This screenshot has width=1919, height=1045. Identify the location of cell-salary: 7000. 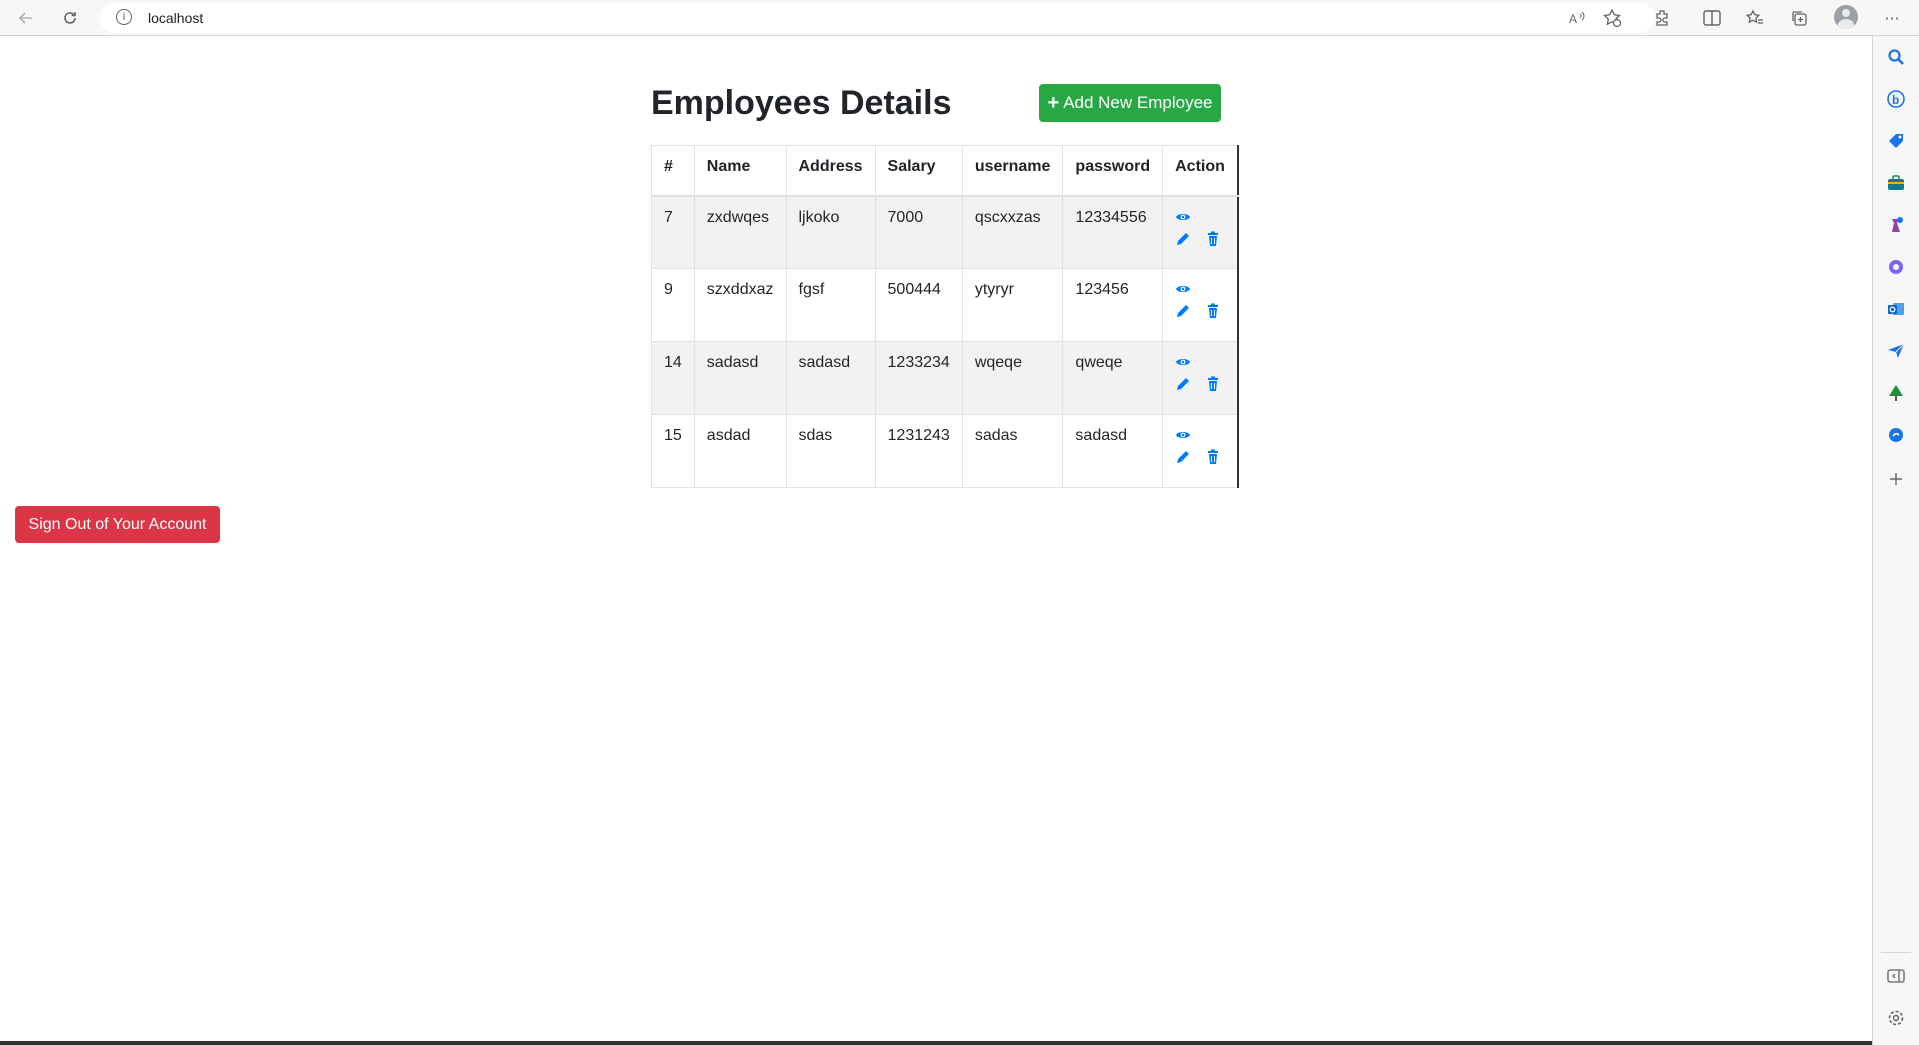
(918, 232).